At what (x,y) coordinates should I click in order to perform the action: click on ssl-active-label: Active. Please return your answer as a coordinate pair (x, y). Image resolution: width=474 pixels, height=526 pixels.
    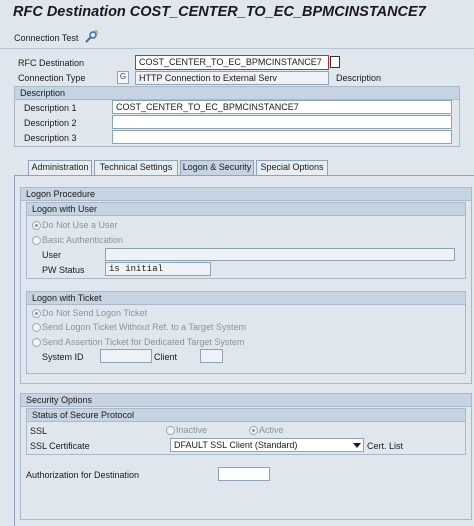
    Looking at the image, I should click on (271, 430).